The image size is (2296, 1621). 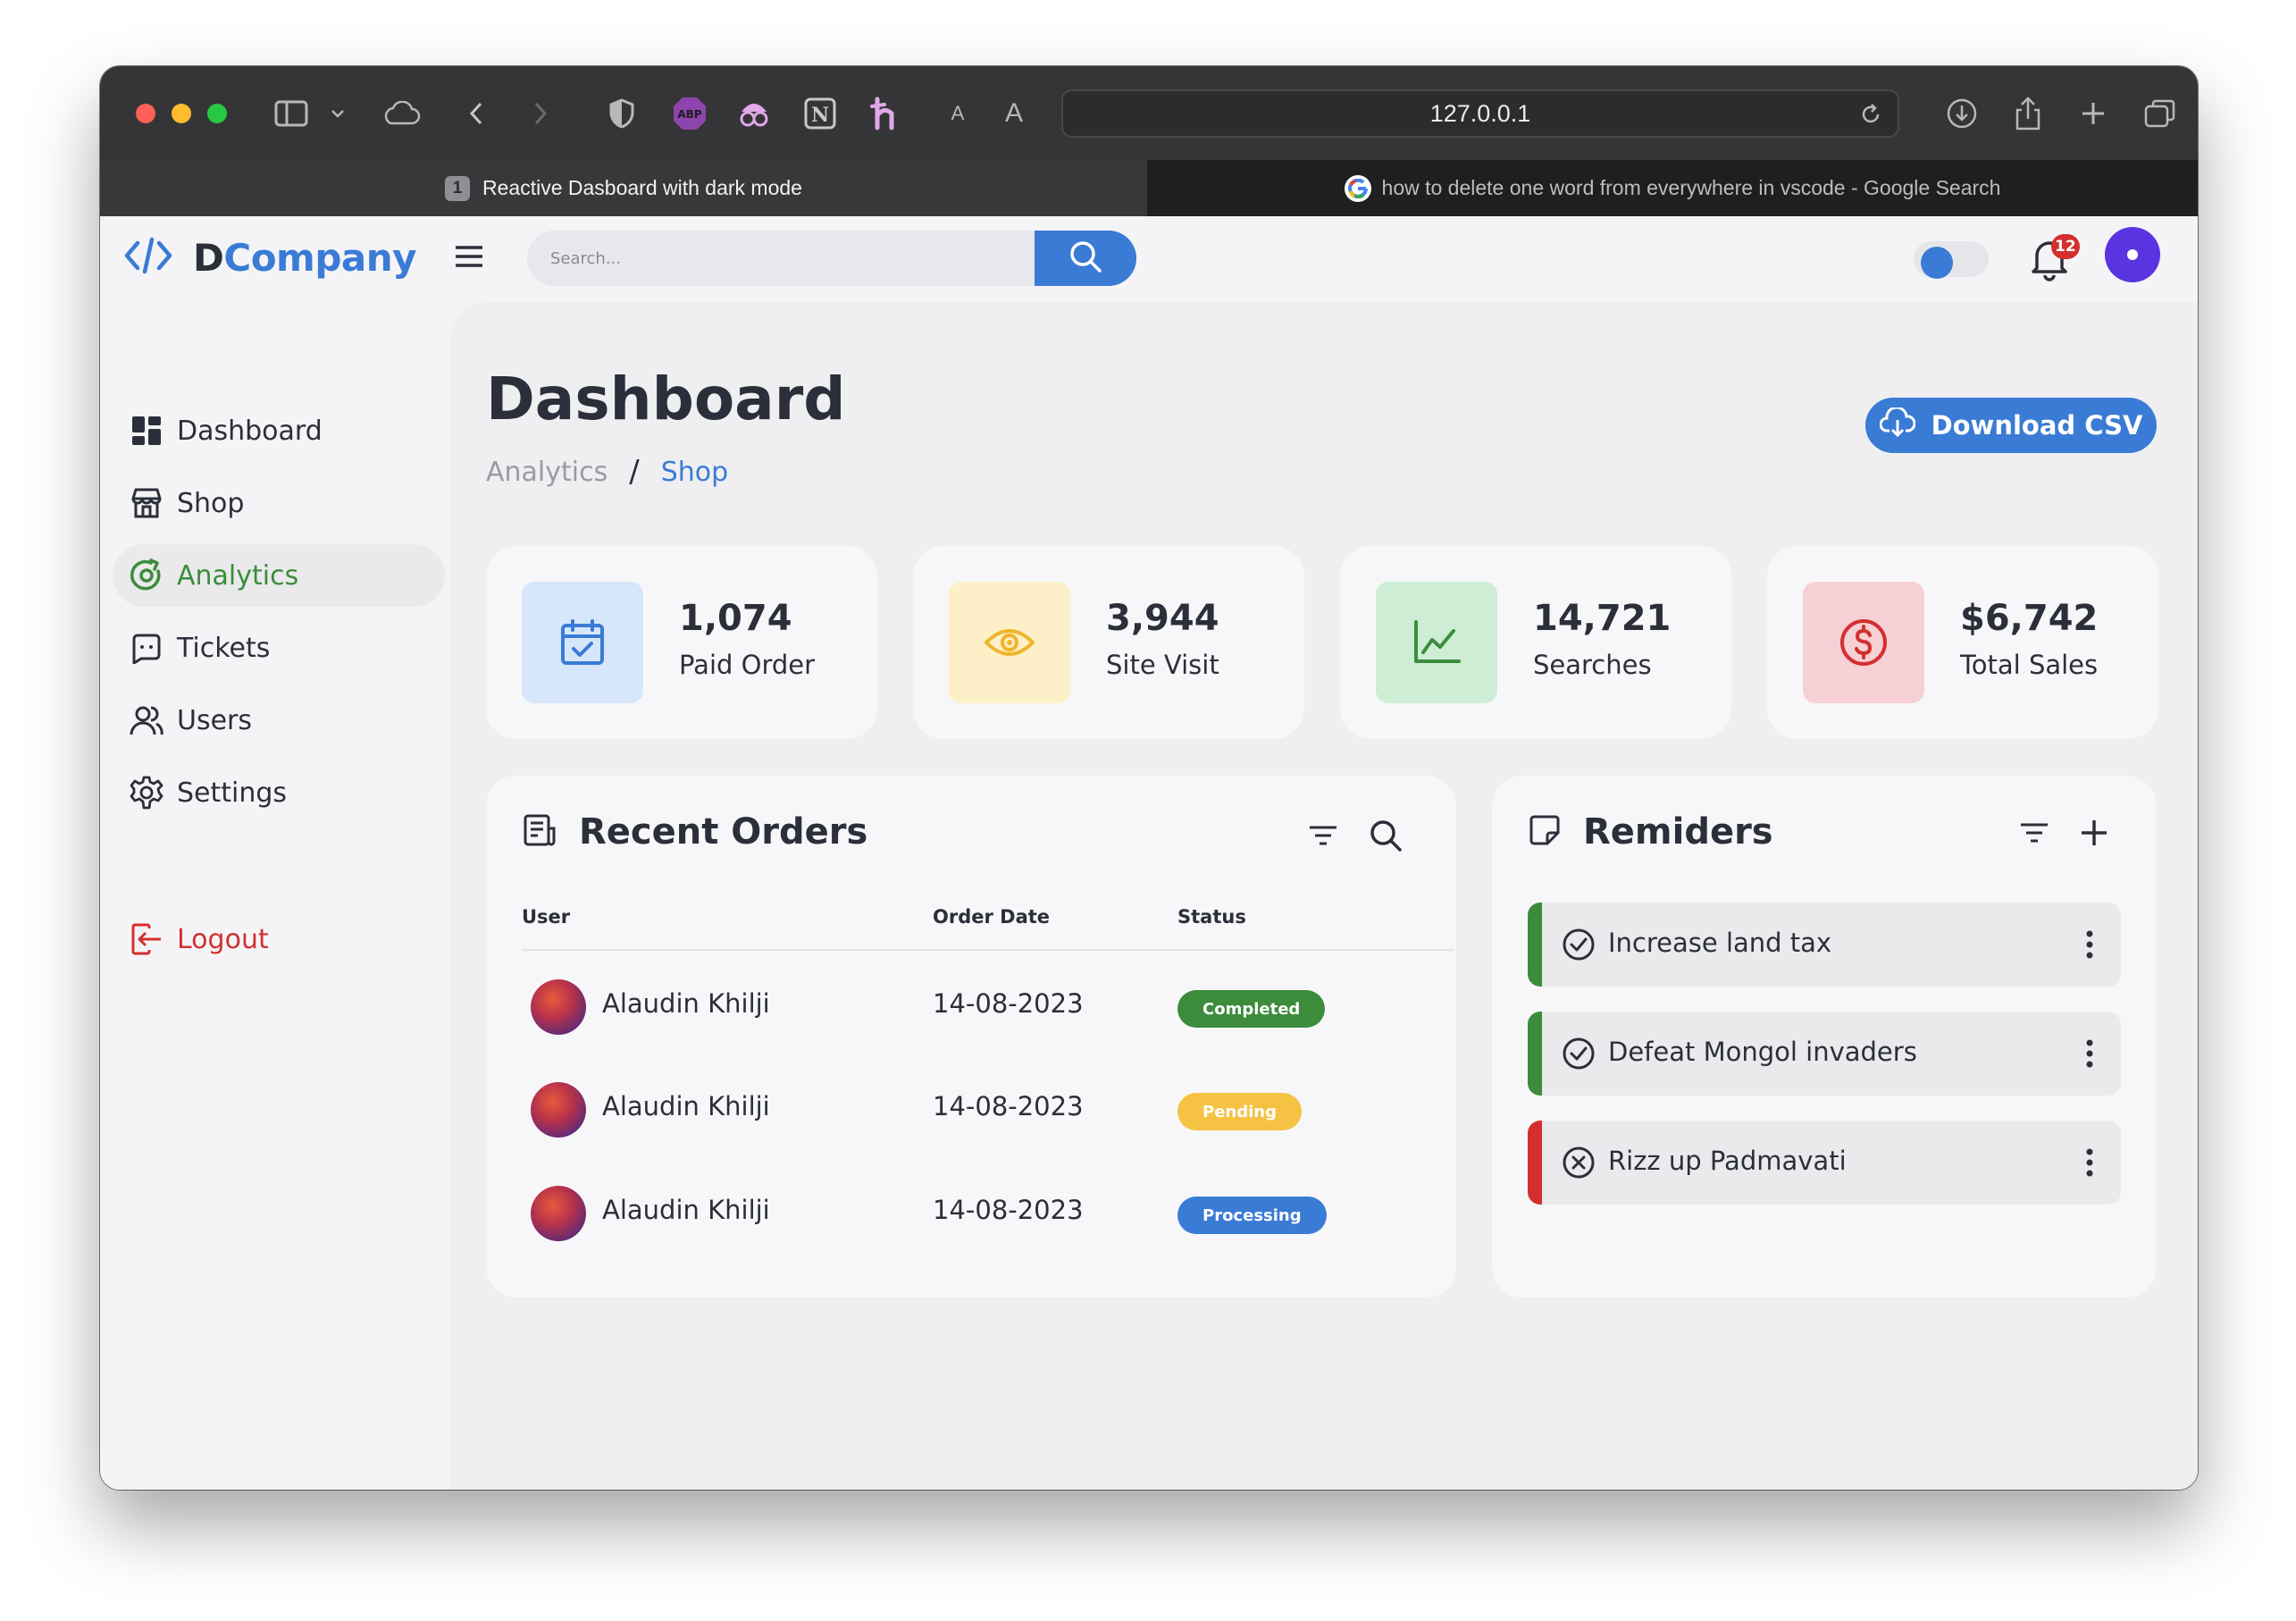 I want to click on download-csv-button: Download CSV, so click(x=2011, y=425).